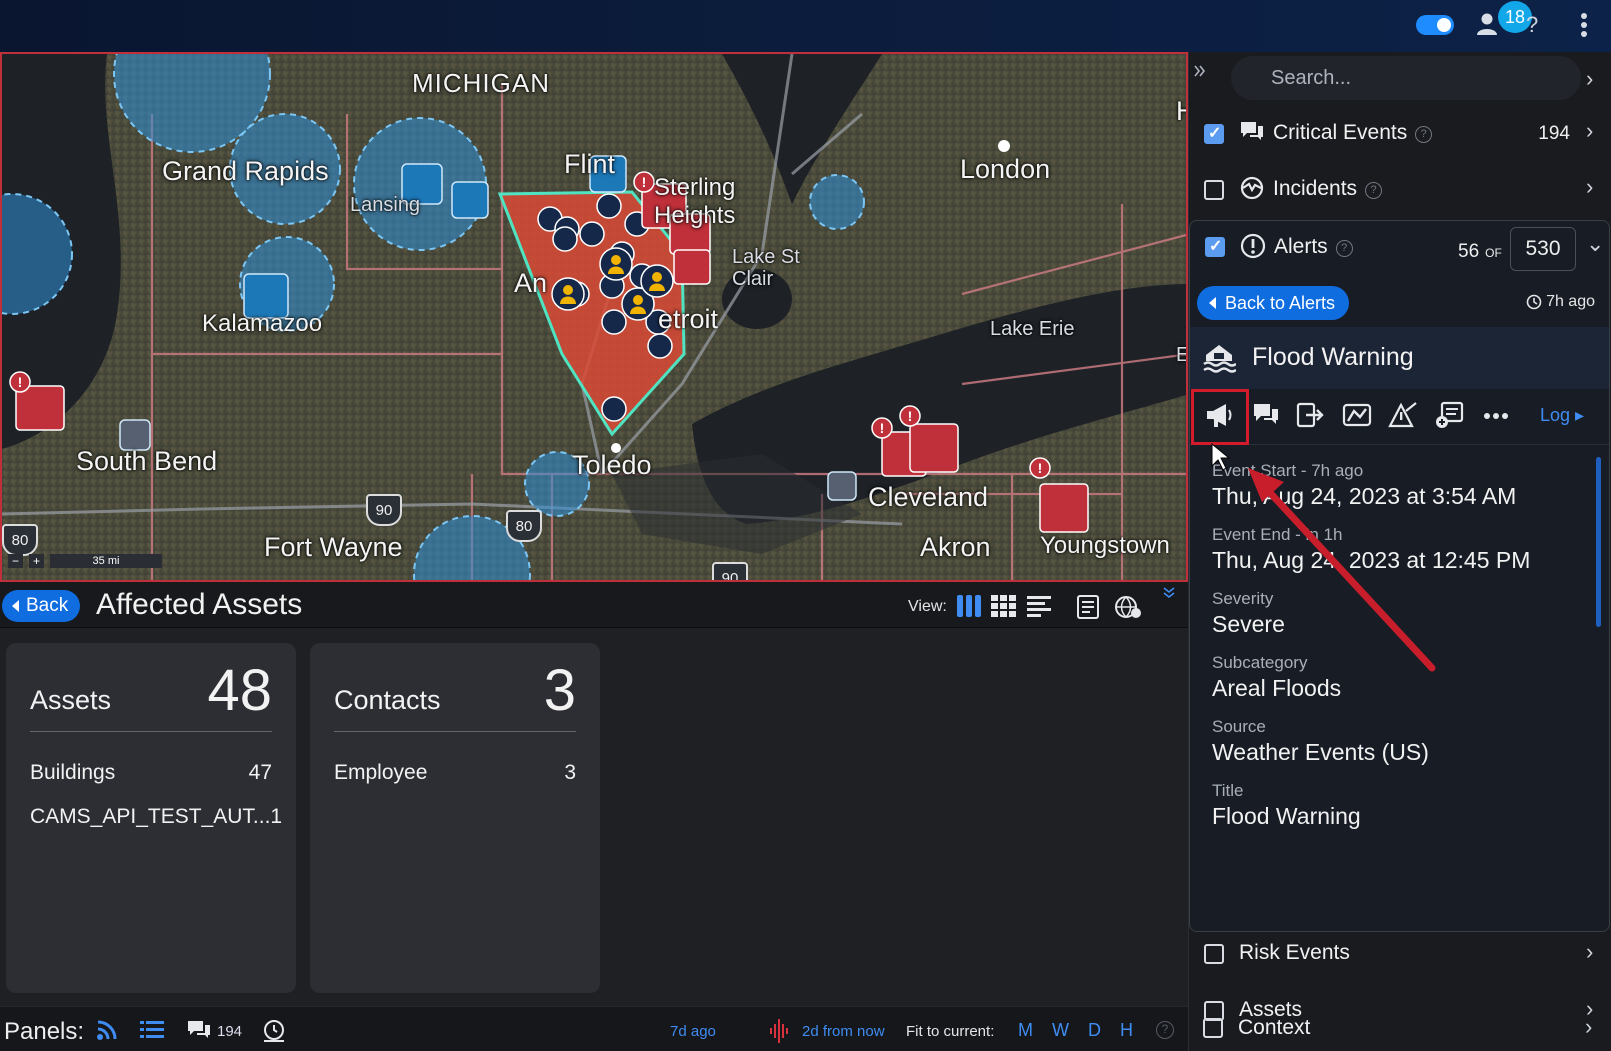 Image resolution: width=1611 pixels, height=1051 pixels. I want to click on section-label-group: Critical Events?, so click(1353, 133).